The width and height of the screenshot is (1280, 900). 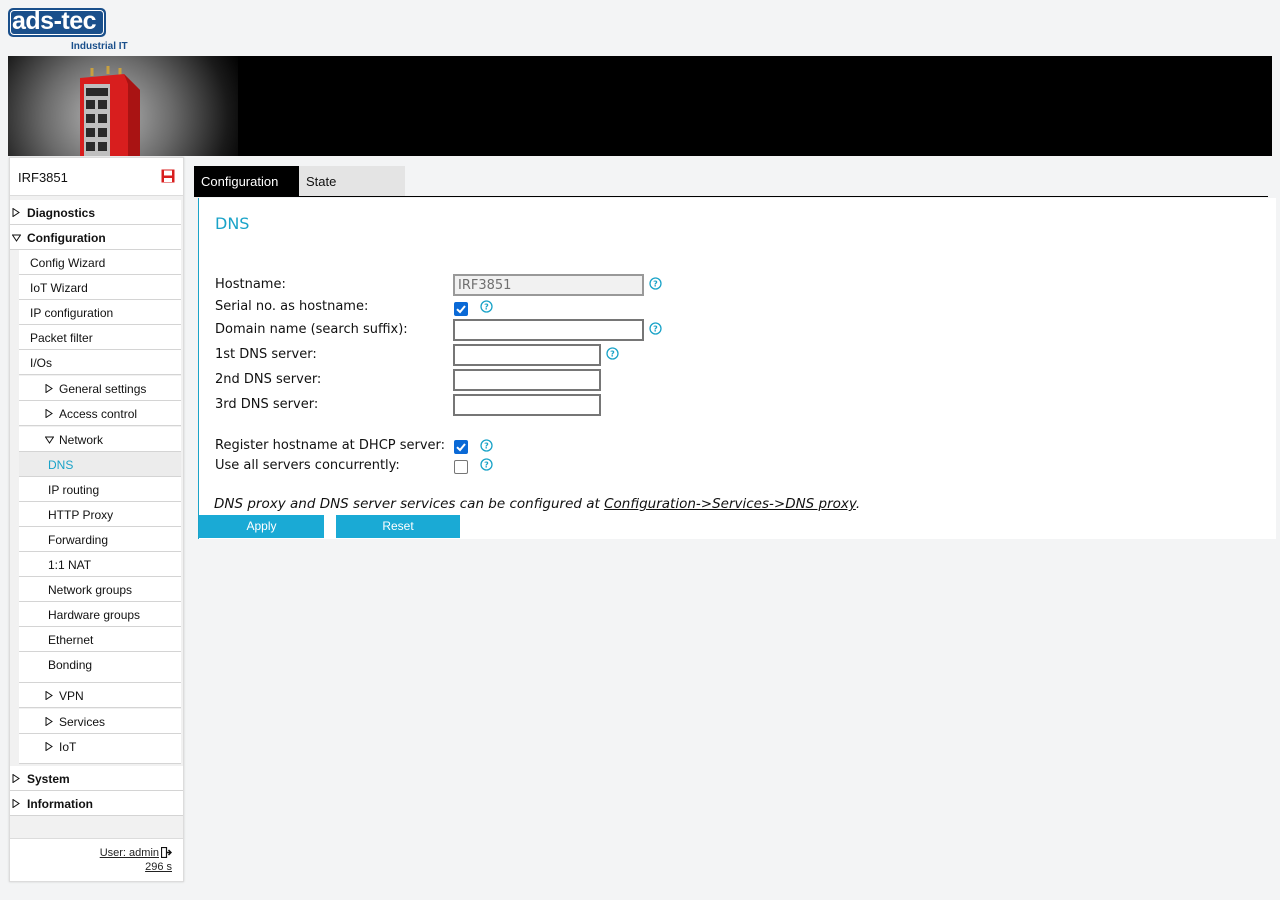 I want to click on sidebar-item-http-proxy: HTTP Proxy, so click(x=100, y=514).